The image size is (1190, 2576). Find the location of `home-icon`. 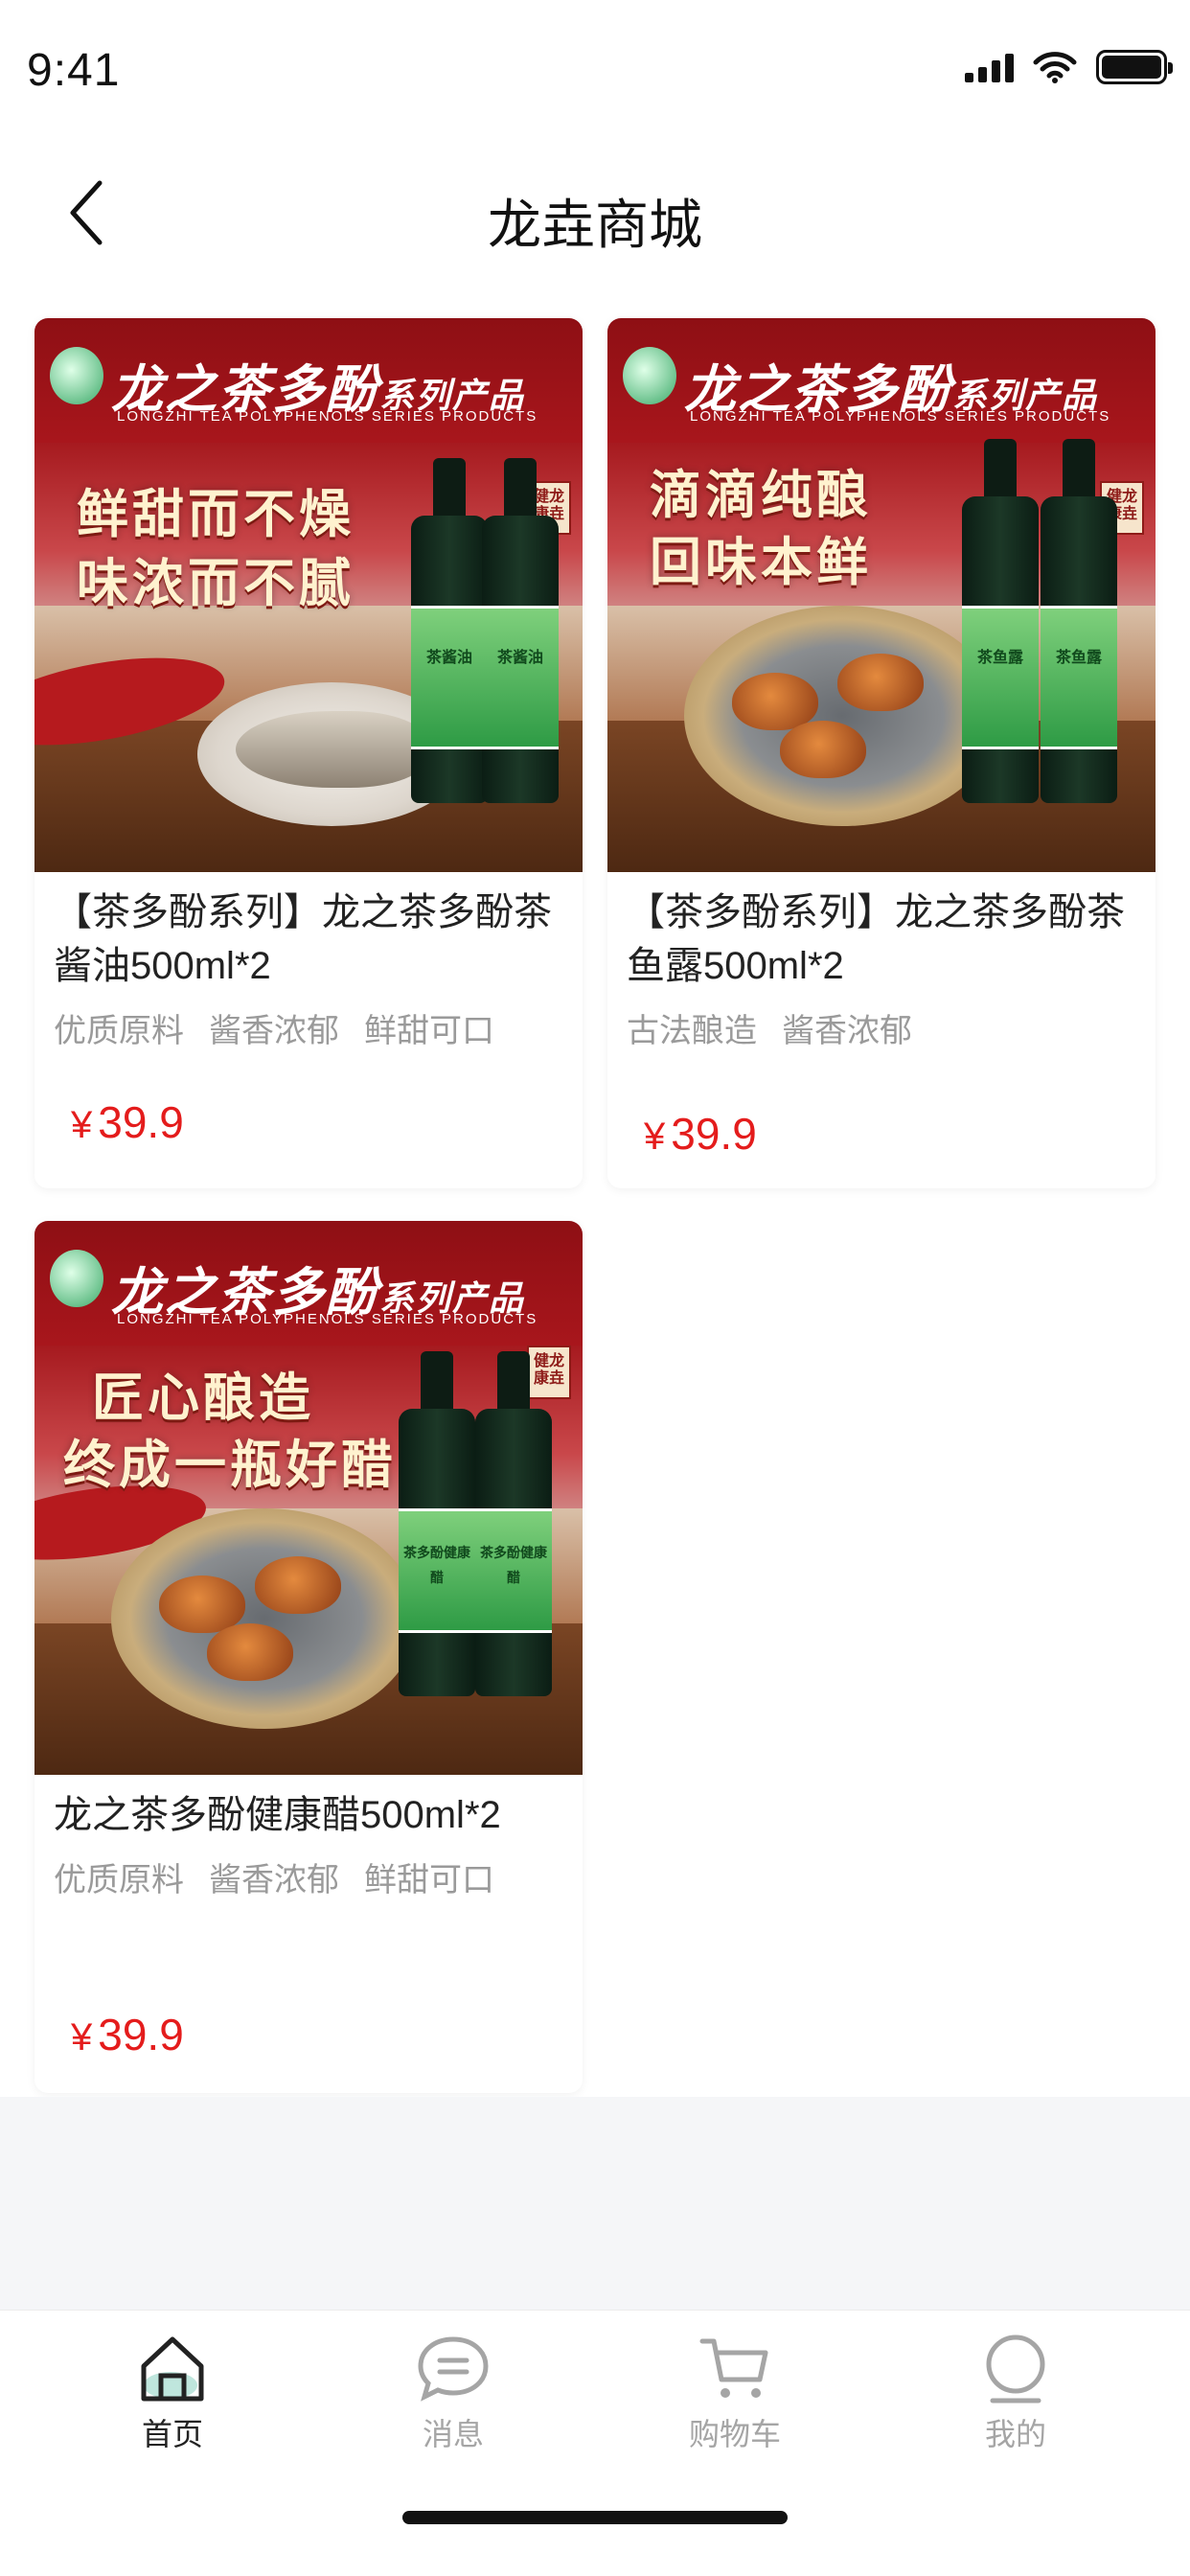

home-icon is located at coordinates (172, 2368).